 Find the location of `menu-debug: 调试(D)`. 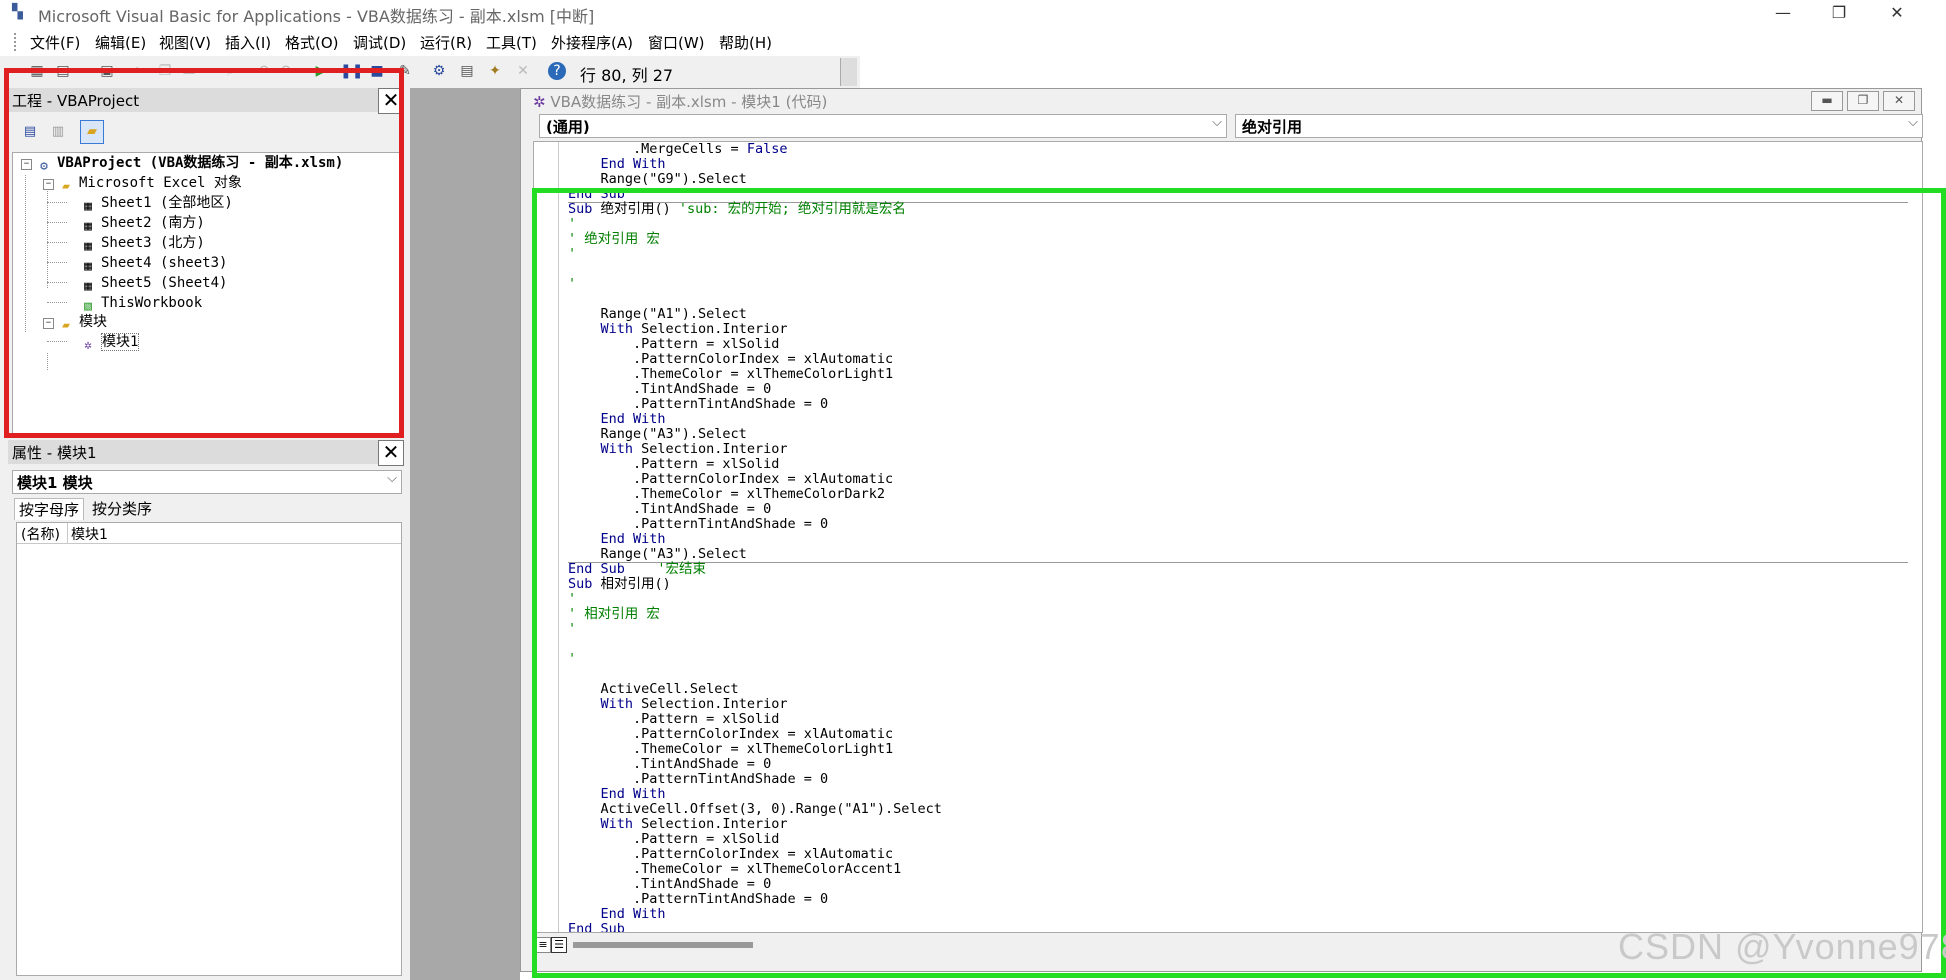

menu-debug: 调试(D) is located at coordinates (379, 42).